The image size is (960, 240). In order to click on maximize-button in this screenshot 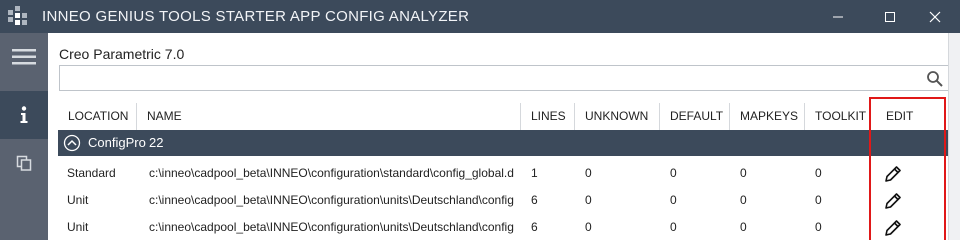, I will do `click(890, 16)`.